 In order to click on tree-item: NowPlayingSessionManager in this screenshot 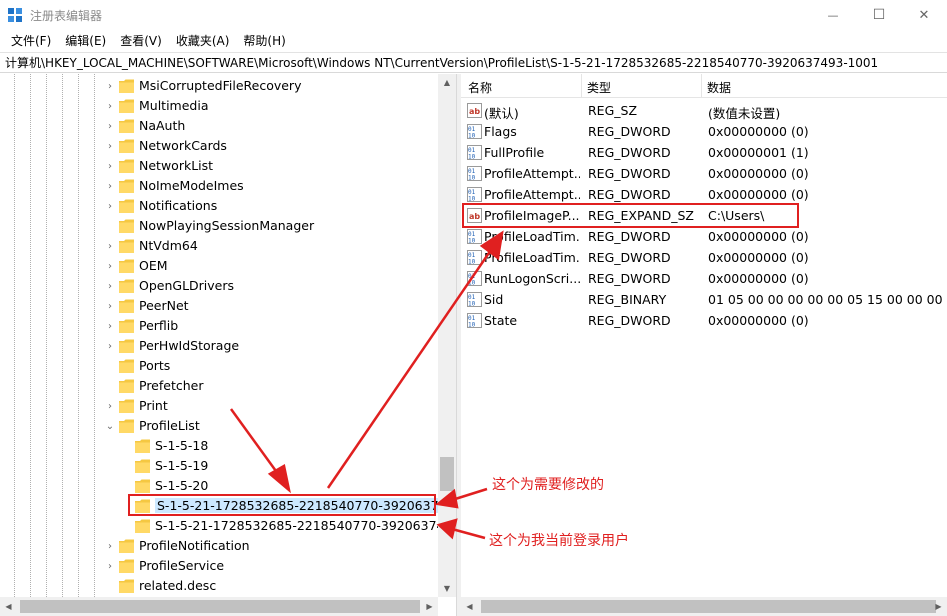, I will do `click(219, 226)`.